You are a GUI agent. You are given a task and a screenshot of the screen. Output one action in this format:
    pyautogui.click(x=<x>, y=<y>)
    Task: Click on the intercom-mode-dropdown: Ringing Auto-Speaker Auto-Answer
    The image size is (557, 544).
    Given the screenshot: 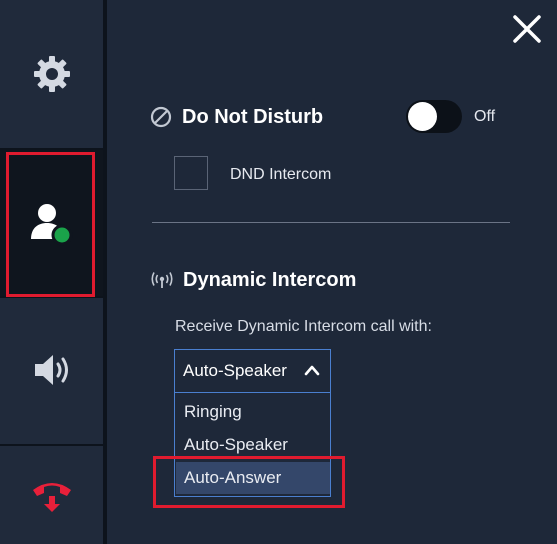 What is the action you would take?
    pyautogui.click(x=252, y=445)
    